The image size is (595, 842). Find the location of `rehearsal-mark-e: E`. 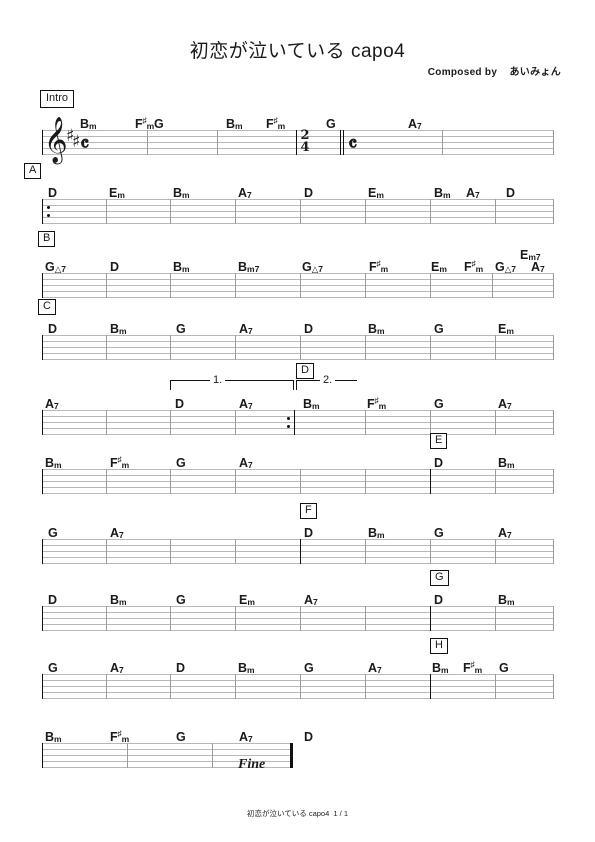

rehearsal-mark-e: E is located at coordinates (439, 441).